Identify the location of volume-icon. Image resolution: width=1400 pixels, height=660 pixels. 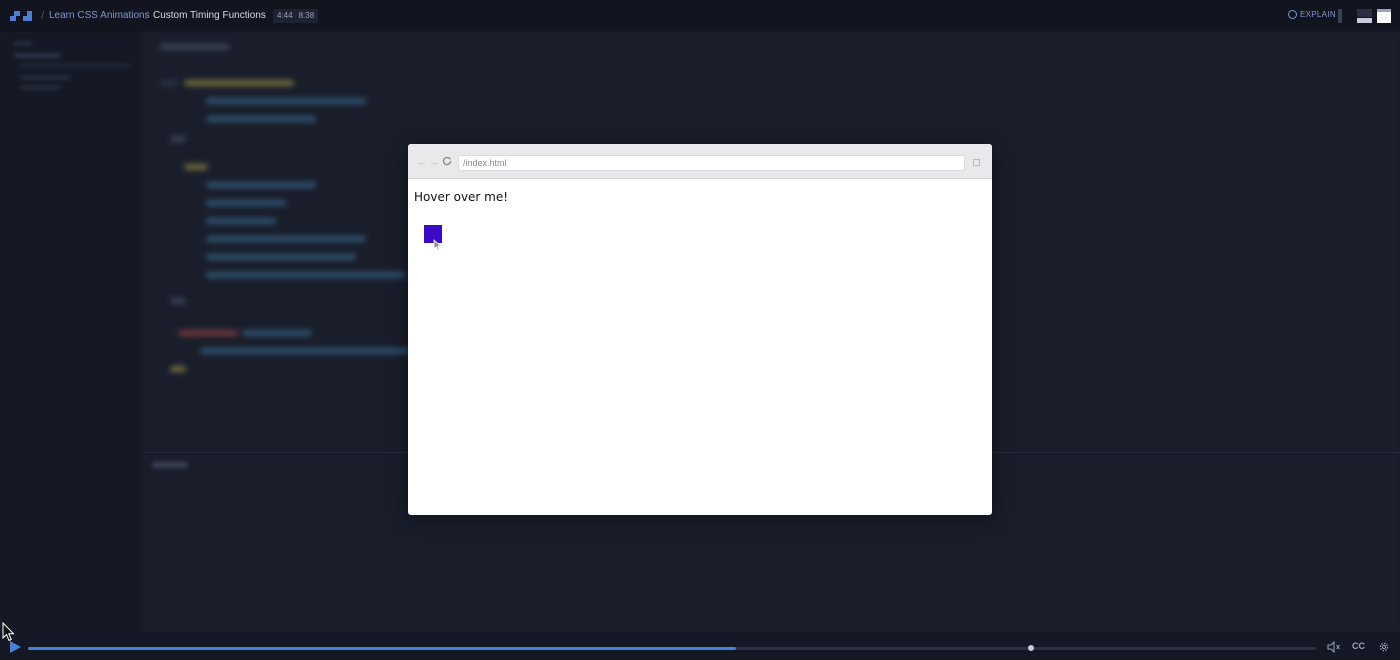
(1334, 647).